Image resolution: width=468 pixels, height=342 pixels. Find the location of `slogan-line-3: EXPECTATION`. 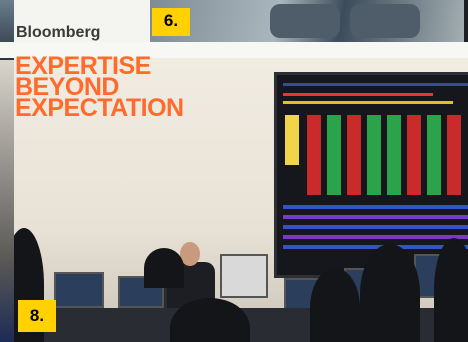

slogan-line-3: EXPECTATION is located at coordinates (99, 108).